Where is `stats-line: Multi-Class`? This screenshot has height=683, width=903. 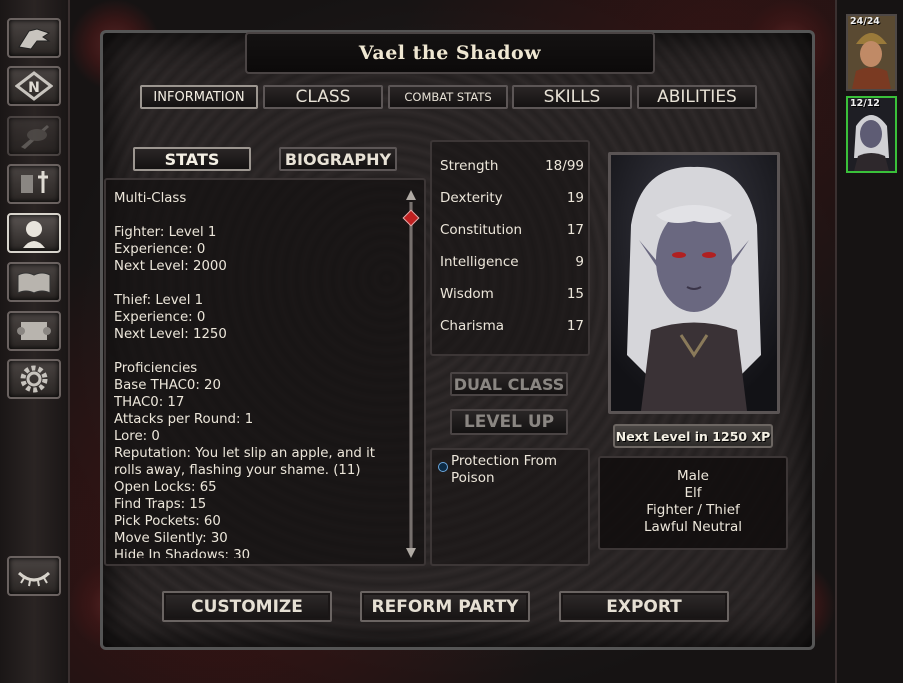
stats-line: Multi-Class is located at coordinates (150, 198).